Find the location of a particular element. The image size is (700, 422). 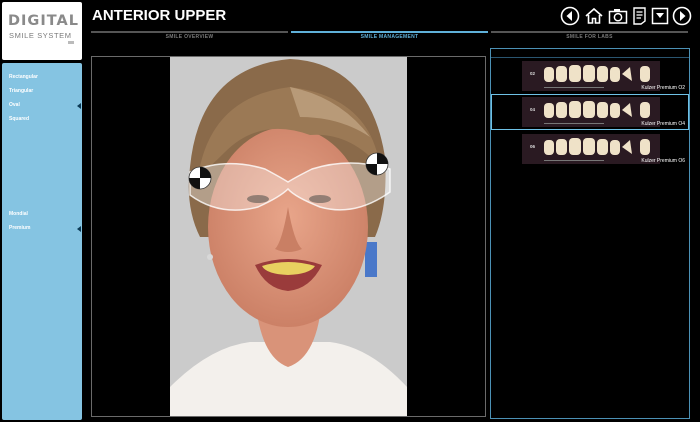

library-item: 02 Kulzer Premium O2 is located at coordinates (590, 76).